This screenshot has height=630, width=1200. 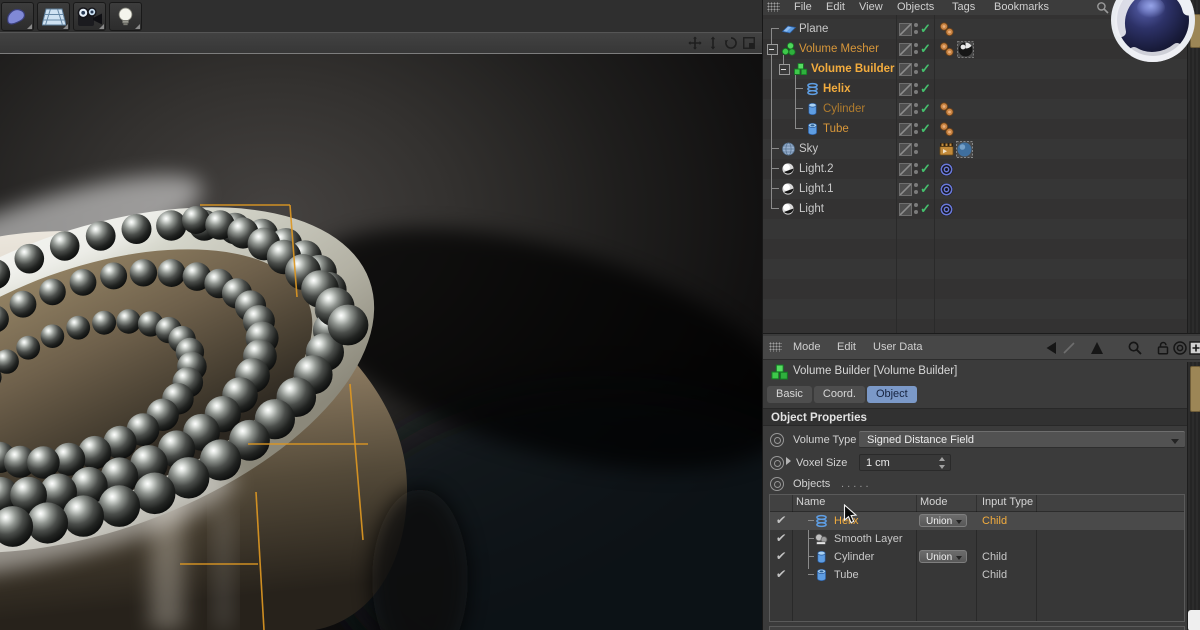 What do you see at coordinates (846, 347) in the screenshot?
I see `am-menu-edit: Edit` at bounding box center [846, 347].